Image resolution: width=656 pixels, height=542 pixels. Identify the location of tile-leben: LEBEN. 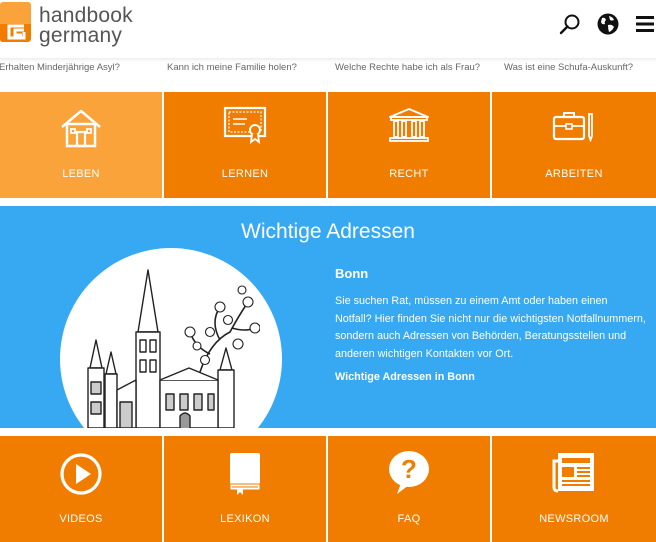
(81, 145).